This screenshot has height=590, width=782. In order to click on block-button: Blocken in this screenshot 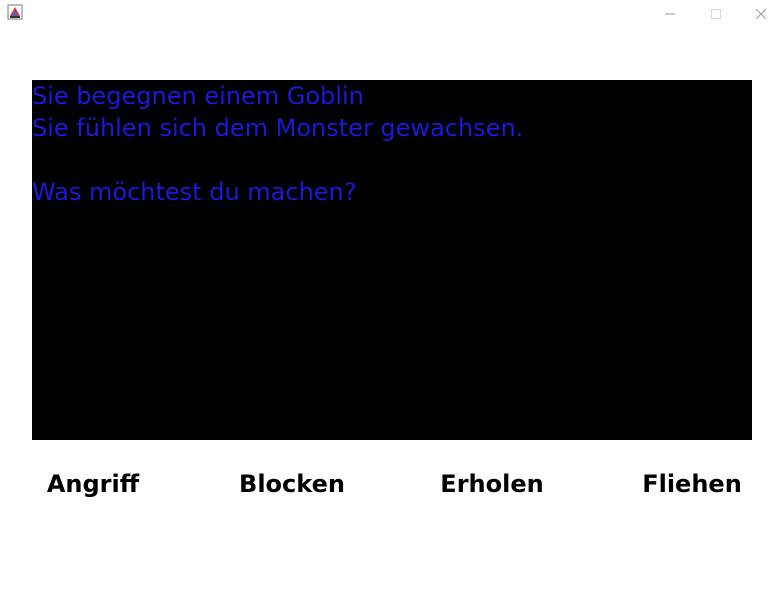, I will do `click(292, 484)`.